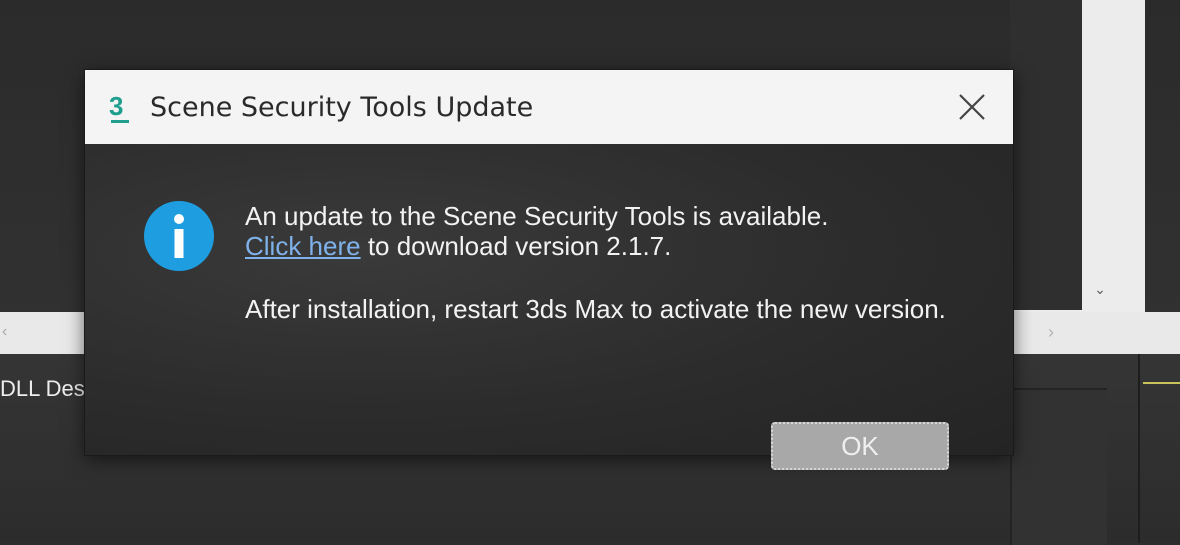  Describe the element at coordinates (1100, 289) in the screenshot. I see `chevron-down-icon: ⌄` at that location.